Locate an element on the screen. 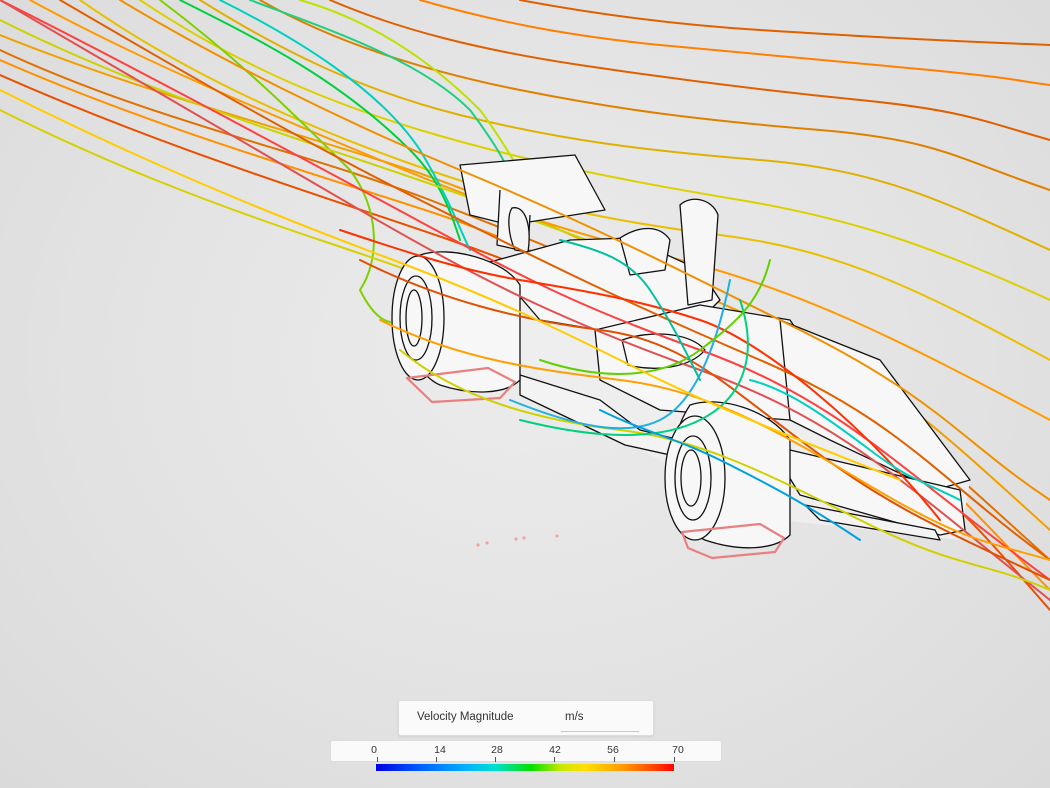 The width and height of the screenshot is (1050, 788). legend-tick-label: 0 is located at coordinates (374, 750).